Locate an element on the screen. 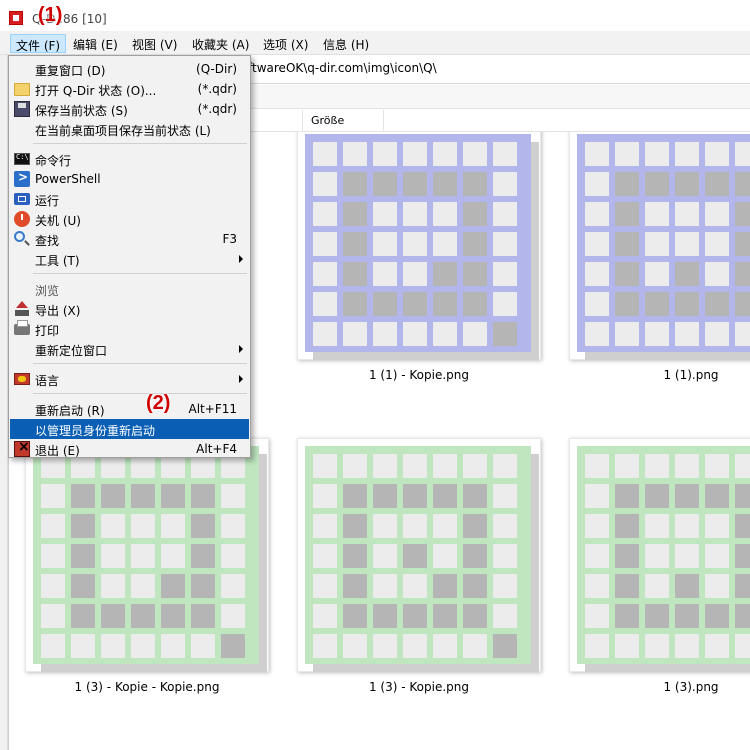 This screenshot has width=750, height=750. power-icon is located at coordinates (22, 219).